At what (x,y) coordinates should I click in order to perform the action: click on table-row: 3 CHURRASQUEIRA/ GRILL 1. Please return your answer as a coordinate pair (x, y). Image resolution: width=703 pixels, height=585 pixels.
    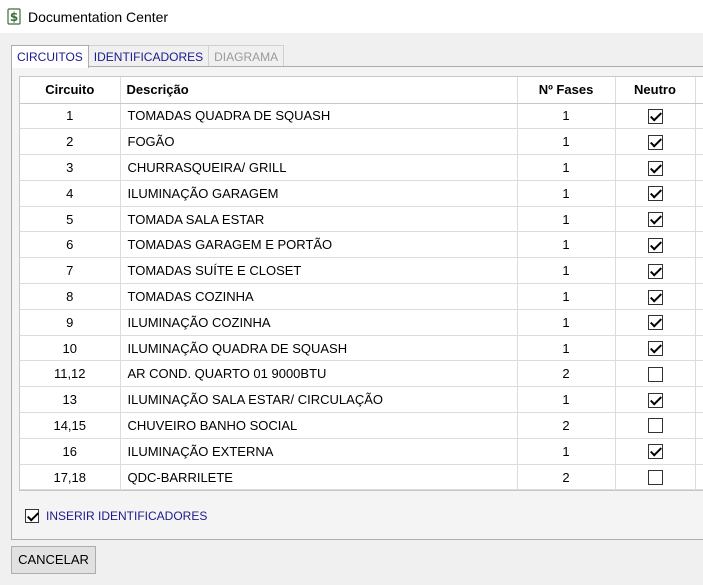
    Looking at the image, I should click on (361, 167).